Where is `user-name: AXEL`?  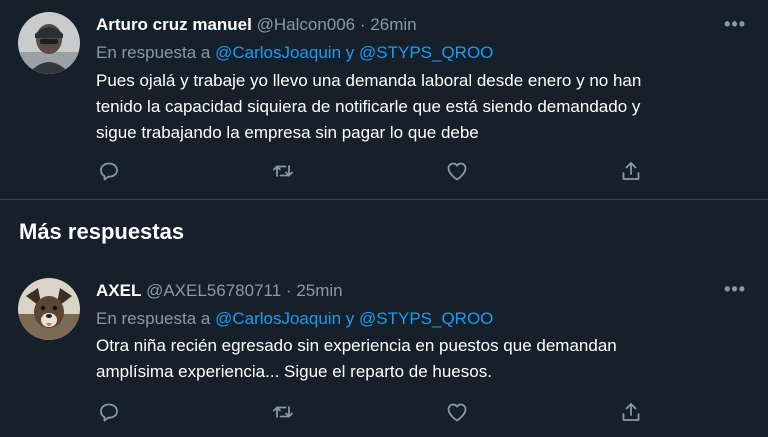 user-name: AXEL is located at coordinates (118, 290).